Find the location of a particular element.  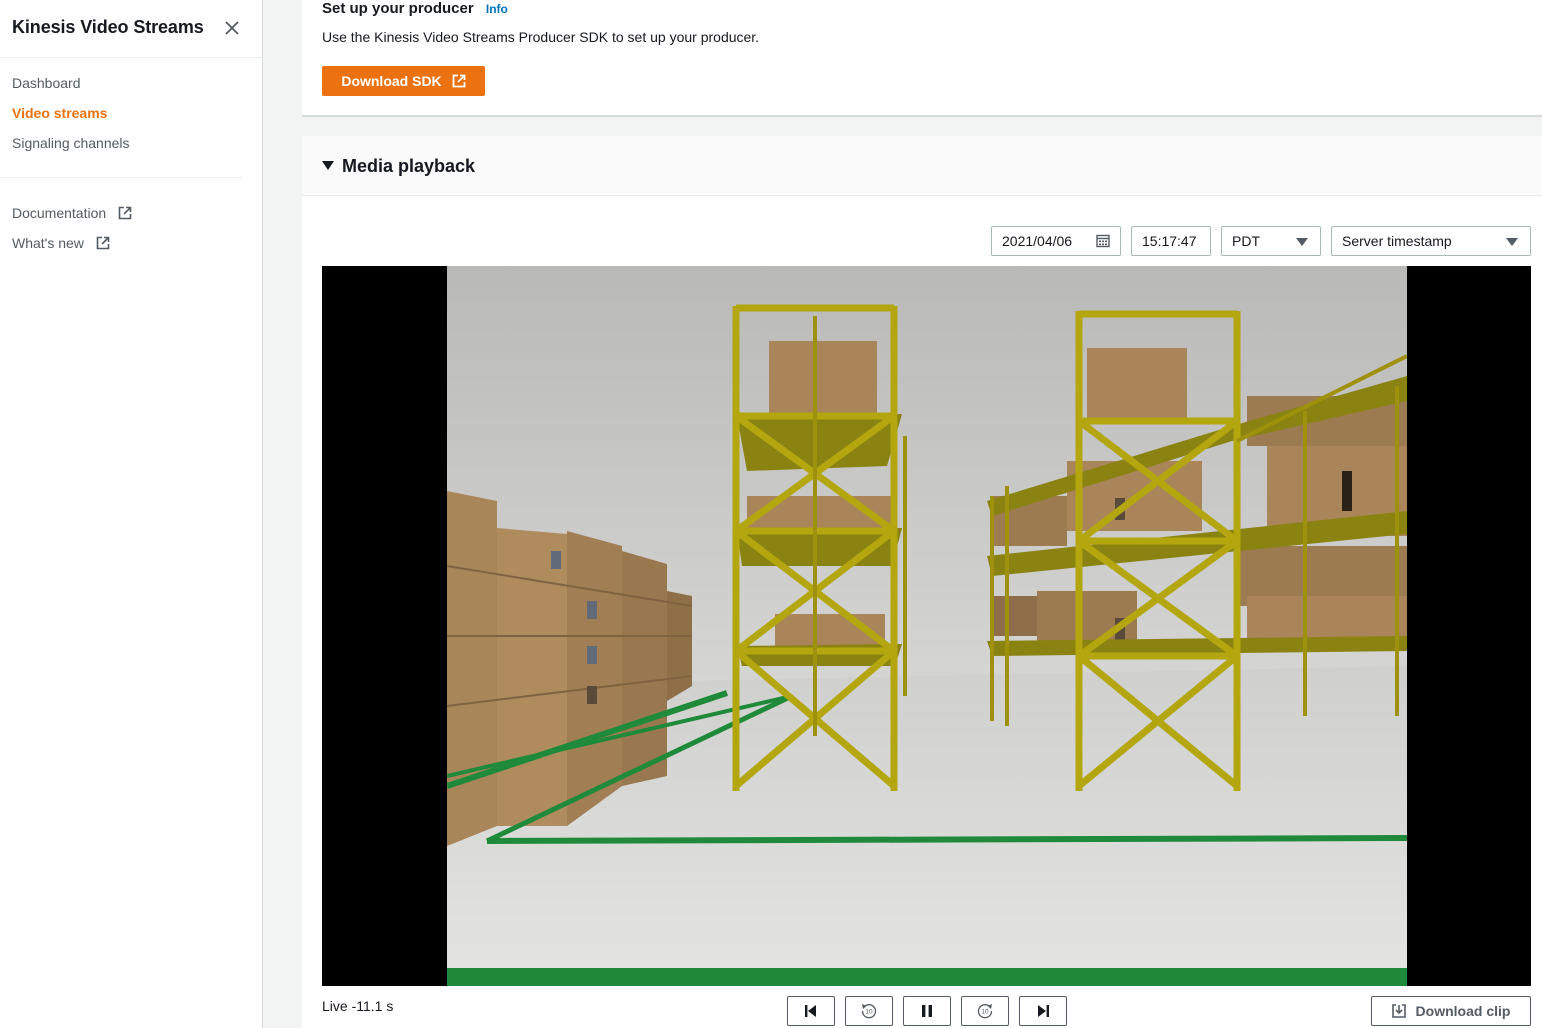

sidebar-item-video-streams: Video streams is located at coordinates (71, 117).